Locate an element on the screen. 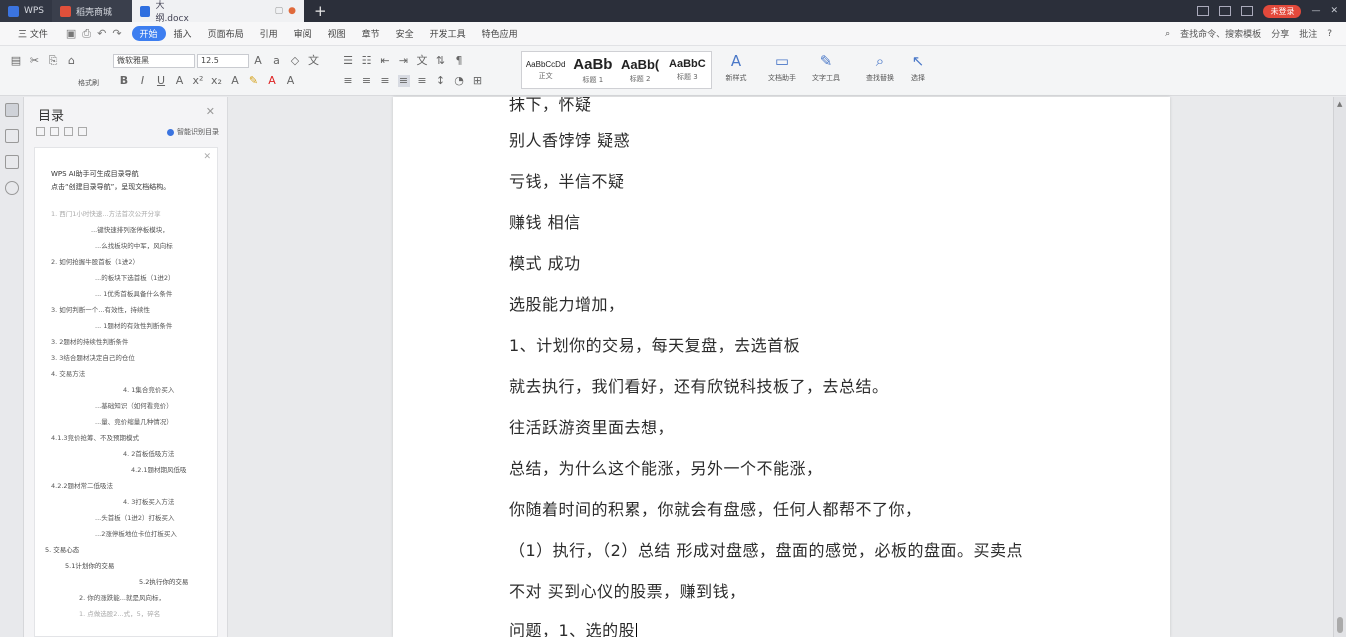 The height and width of the screenshot is (637, 1346). menu-security: 安全 is located at coordinates (405, 33).